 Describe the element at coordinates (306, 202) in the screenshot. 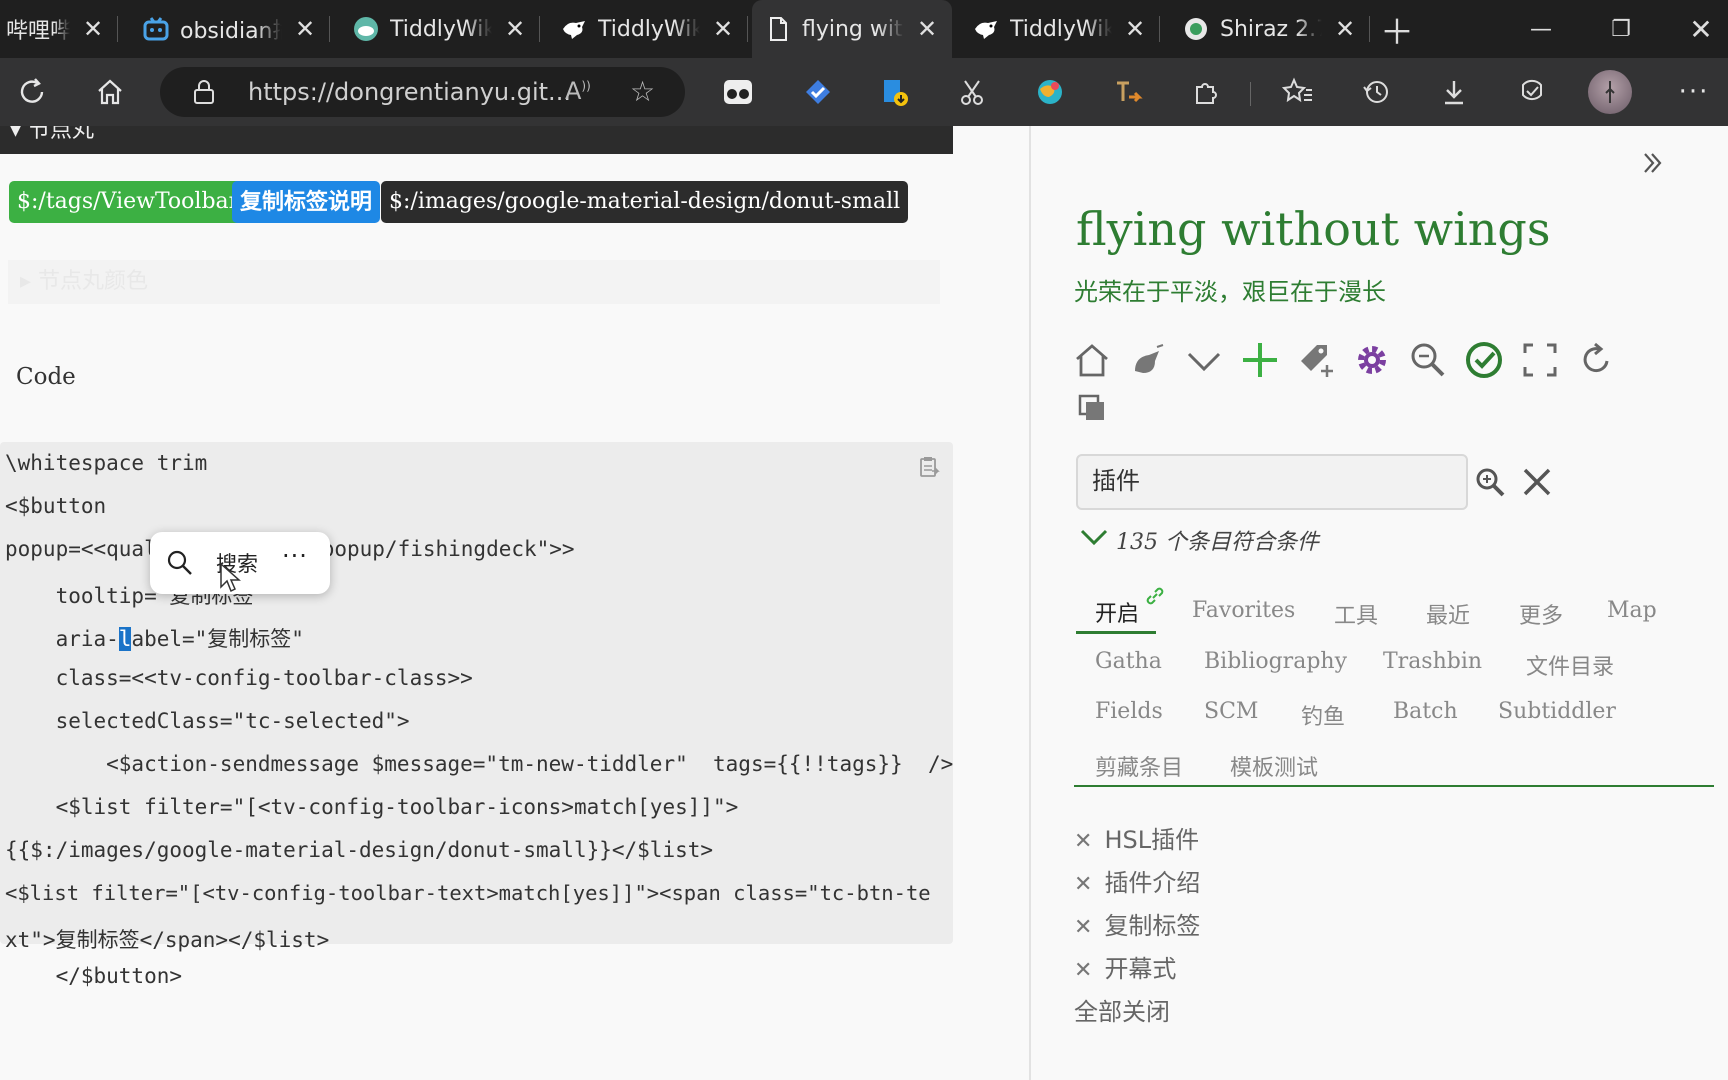

I see `tag-copy-label-desc: 复制标签说明` at that location.